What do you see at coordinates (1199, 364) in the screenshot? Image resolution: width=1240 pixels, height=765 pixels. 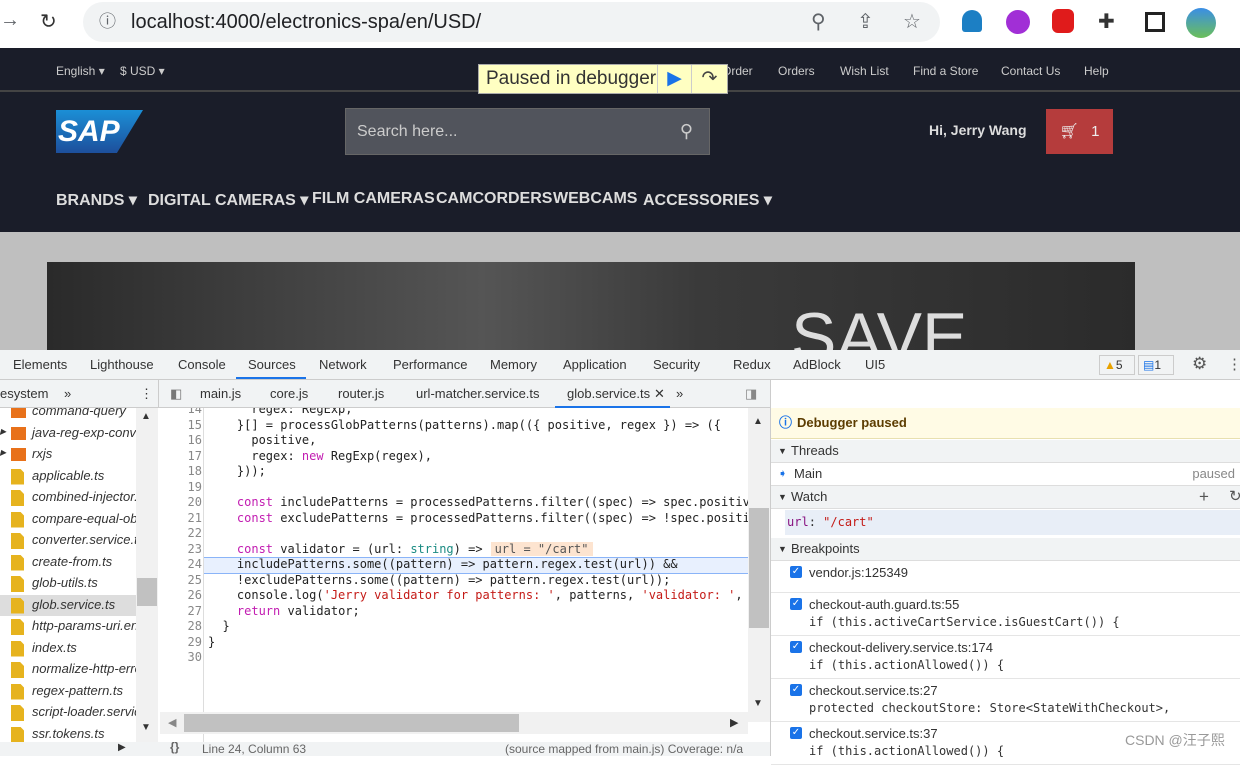 I see `settings-gear-icon: ⚙` at bounding box center [1199, 364].